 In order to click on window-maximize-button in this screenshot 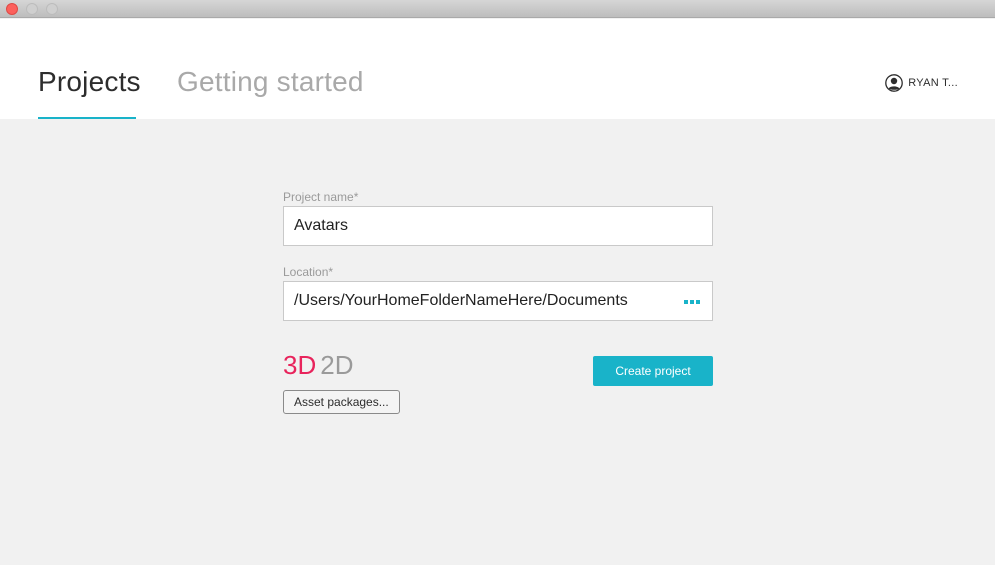, I will do `click(52, 9)`.